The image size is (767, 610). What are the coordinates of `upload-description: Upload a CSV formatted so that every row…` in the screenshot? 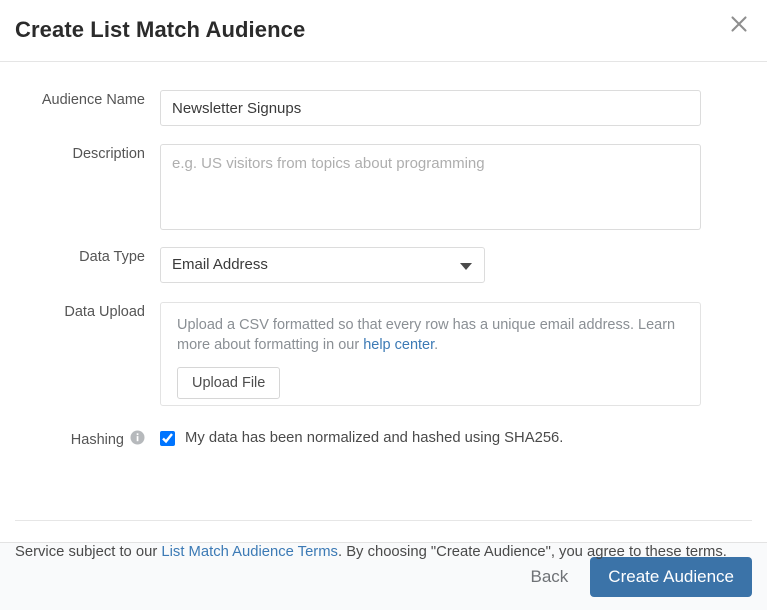 It's located at (430, 335).